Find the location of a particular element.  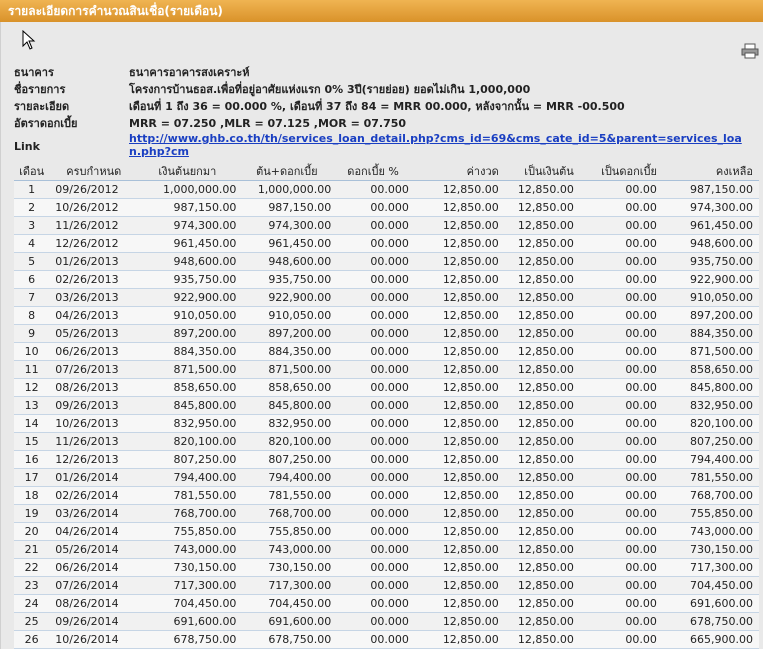

col-remaining: คงเหลือ is located at coordinates (710, 171).